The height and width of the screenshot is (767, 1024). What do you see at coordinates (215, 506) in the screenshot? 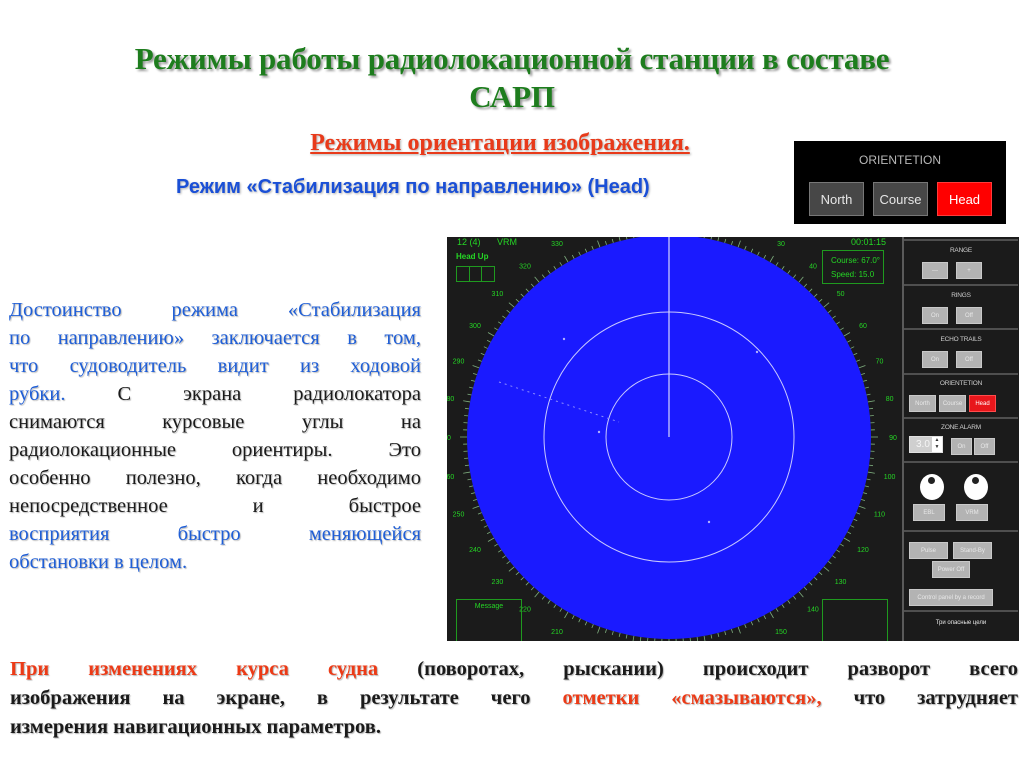
I see `advantage-line: непосредственное и быстрое` at bounding box center [215, 506].